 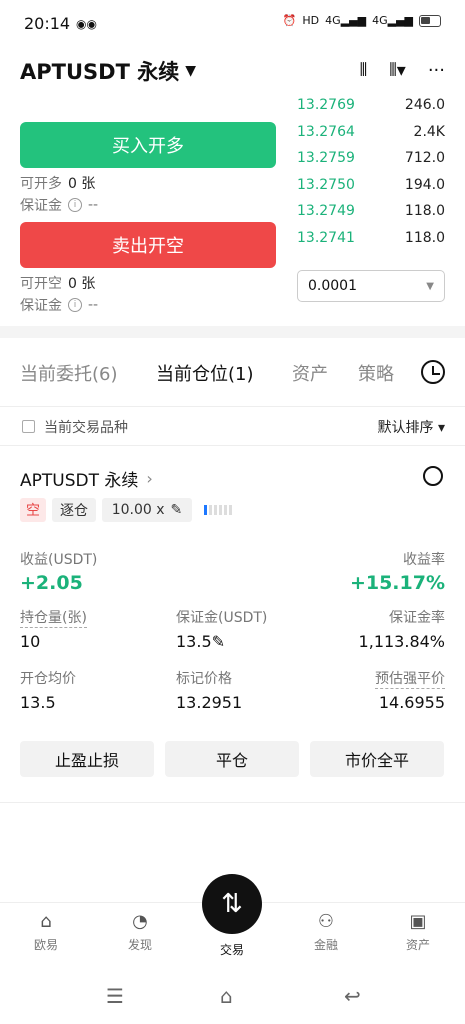 I want to click on trade-header: APTUSDT 永续 ▼ ⫴ ⫴▾ ···, so click(x=232, y=72).